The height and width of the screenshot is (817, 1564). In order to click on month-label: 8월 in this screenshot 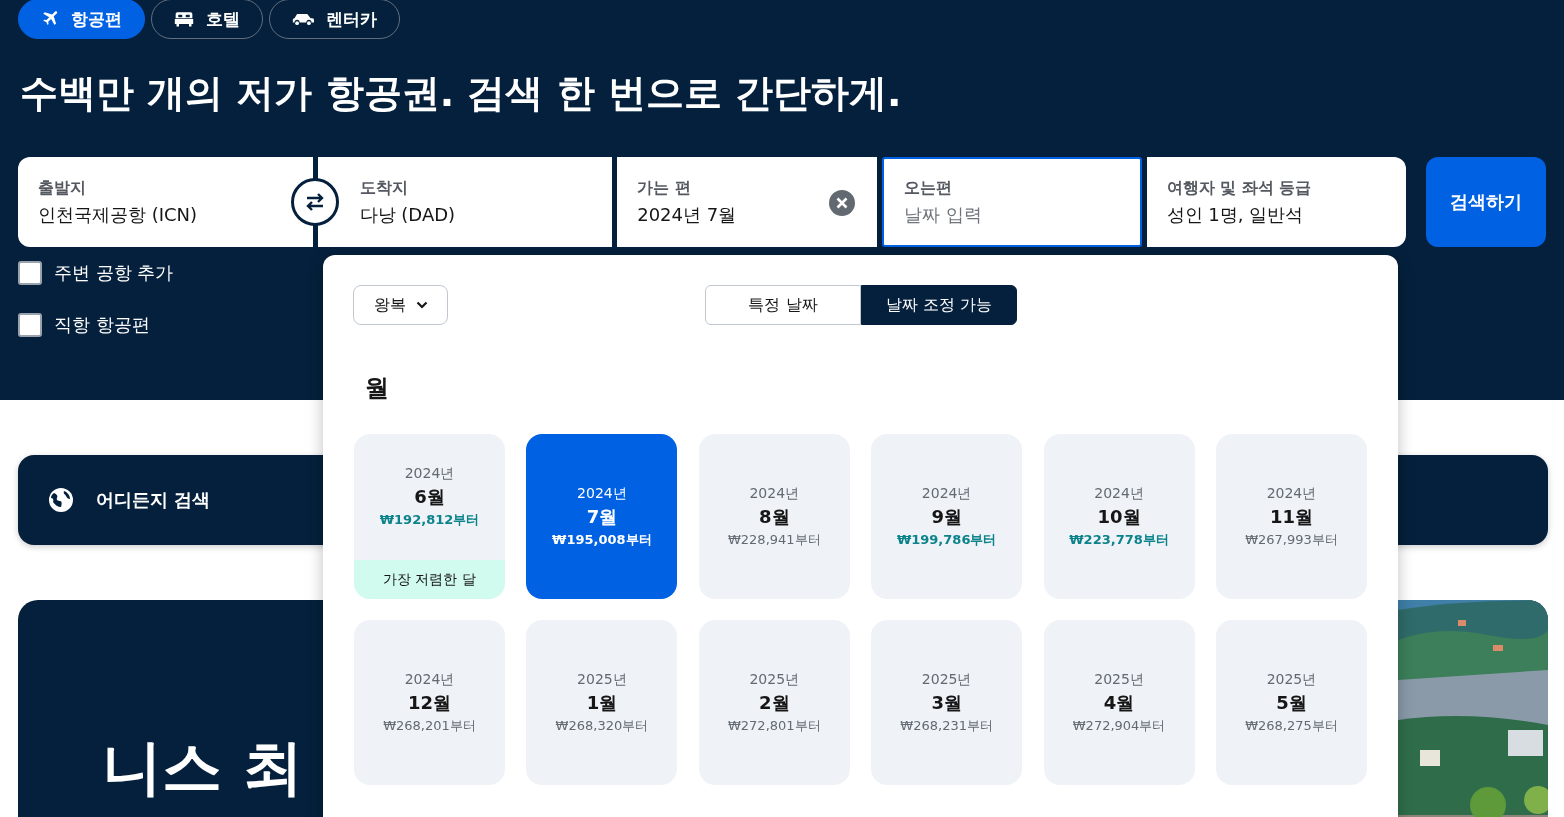, I will do `click(774, 516)`.